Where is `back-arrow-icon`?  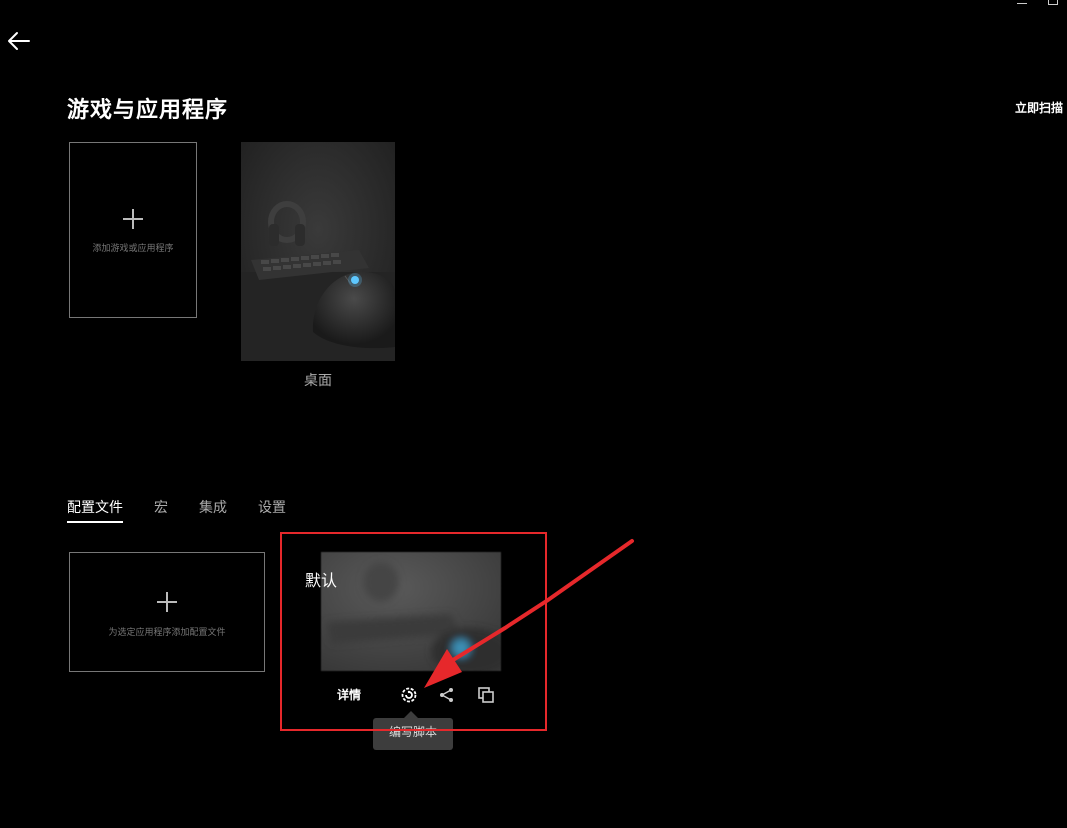
back-arrow-icon is located at coordinates (19, 41).